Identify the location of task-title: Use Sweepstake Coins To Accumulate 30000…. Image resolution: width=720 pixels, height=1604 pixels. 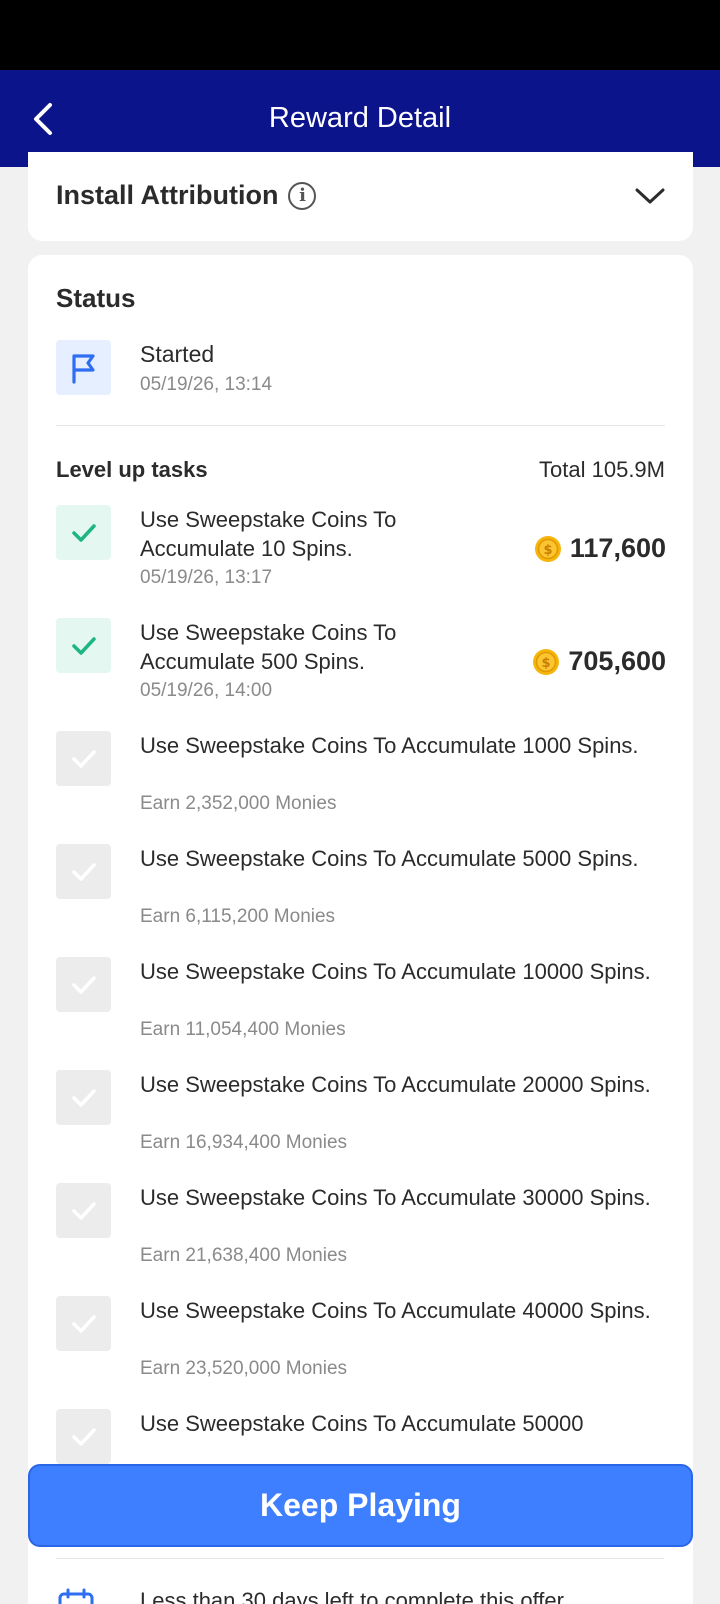
(395, 1197).